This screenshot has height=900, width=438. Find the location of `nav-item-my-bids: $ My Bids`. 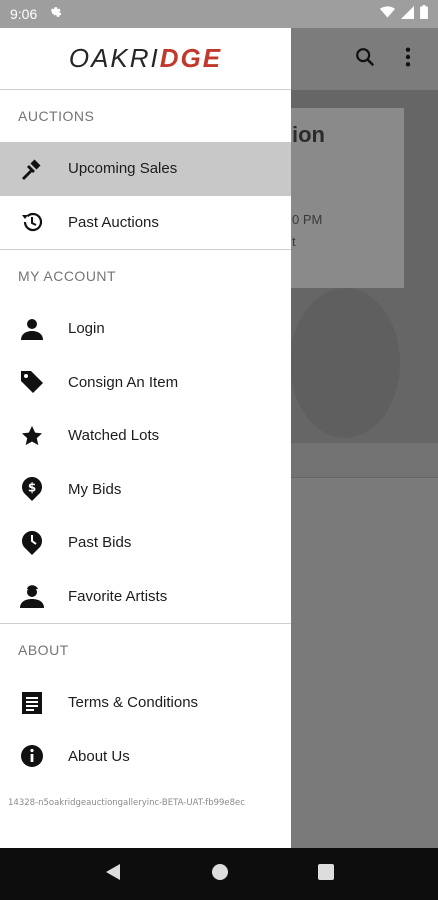

nav-item-my-bids: $ My Bids is located at coordinates (145, 490).